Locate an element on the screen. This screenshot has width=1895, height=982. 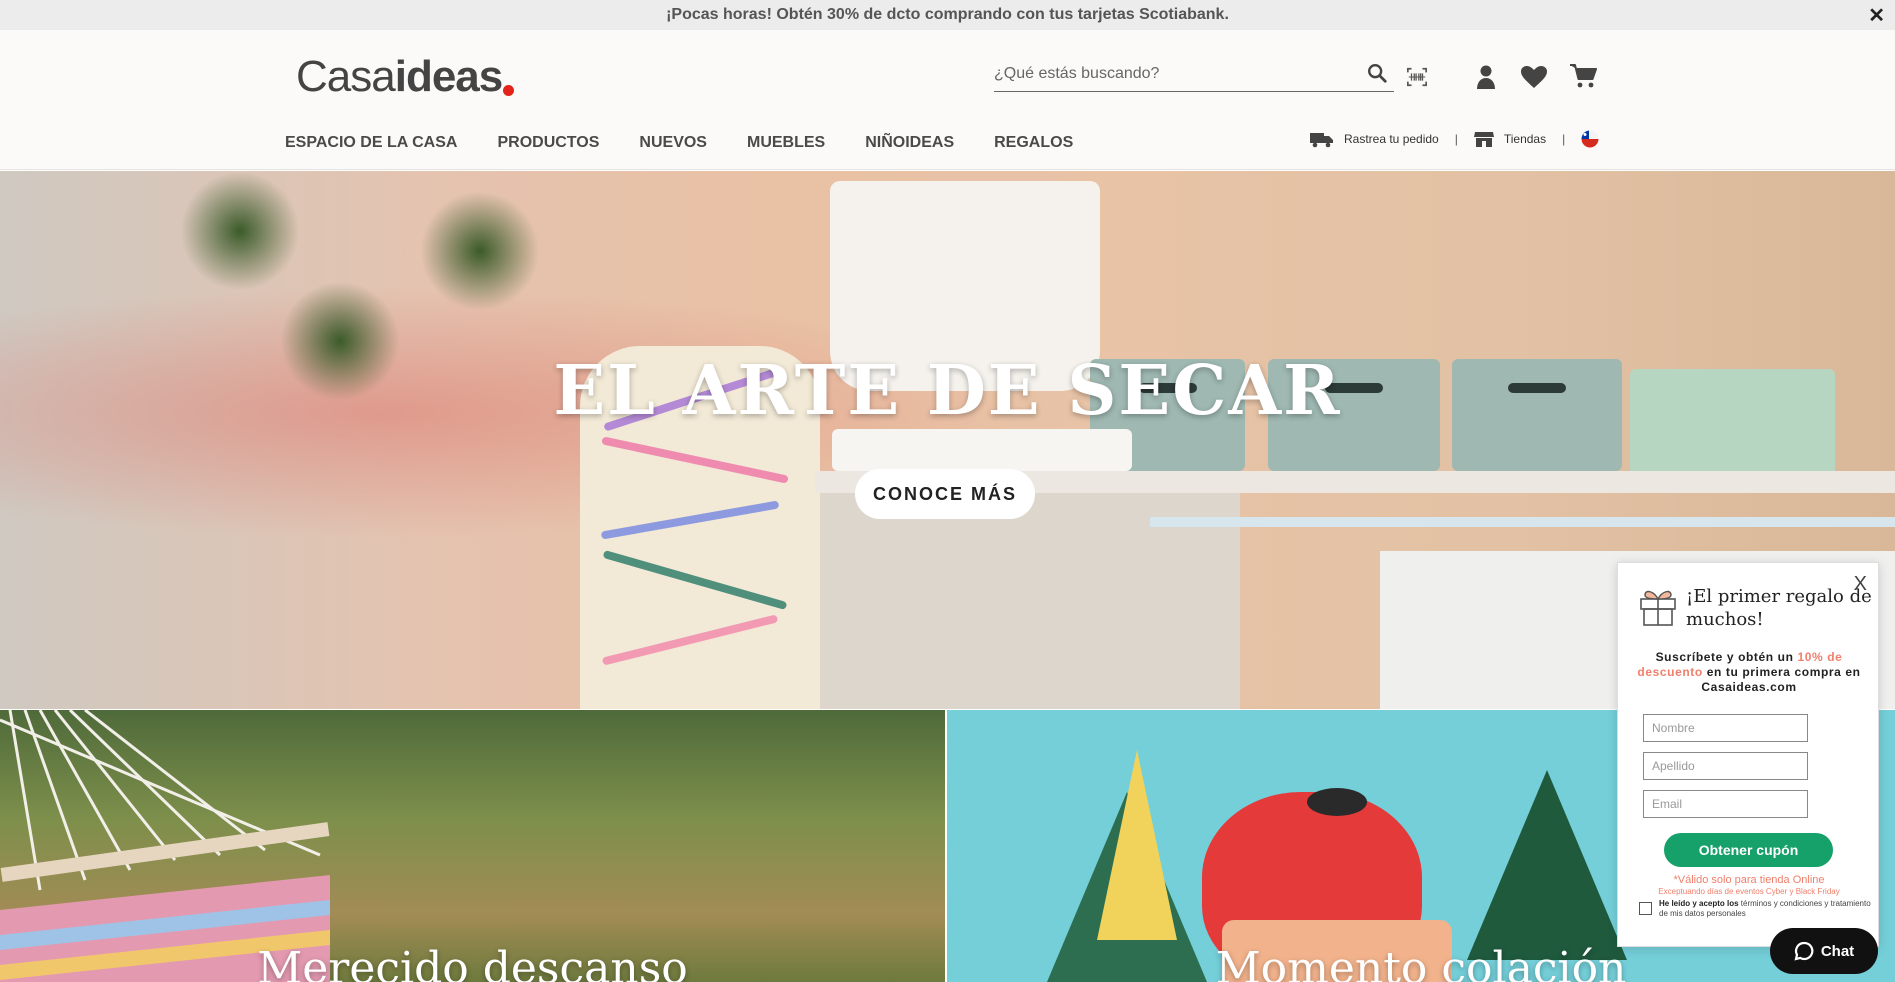
nav-item-productos: PRODUCTOS is located at coordinates (548, 143).